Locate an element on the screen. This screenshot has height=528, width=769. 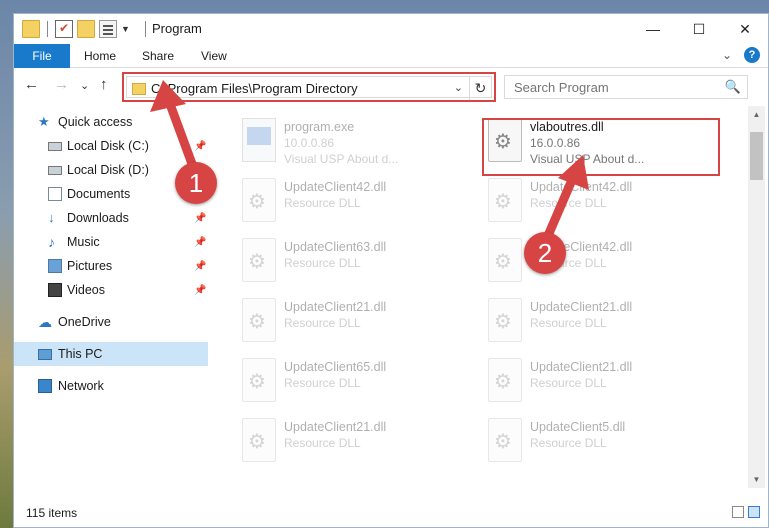
sidebar-item-onedrive: ☁ OneDrive is located at coordinates (111, 322).